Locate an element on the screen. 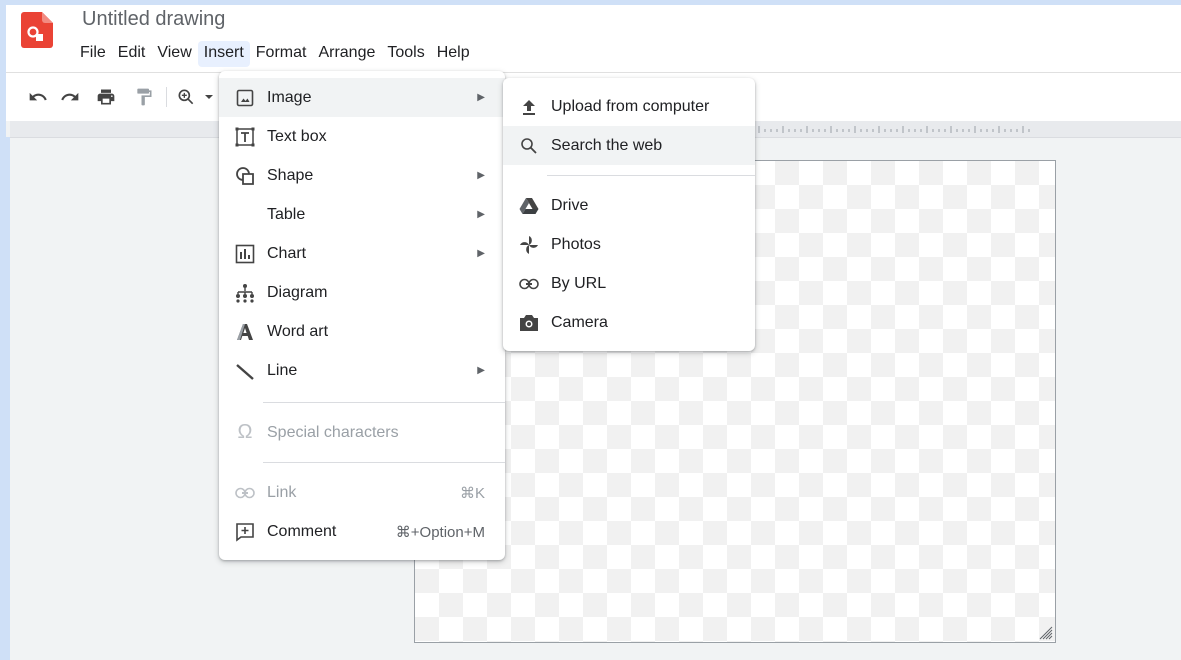 Image resolution: width=1181 pixels, height=660 pixels. photos-item: Photos is located at coordinates (629, 244).